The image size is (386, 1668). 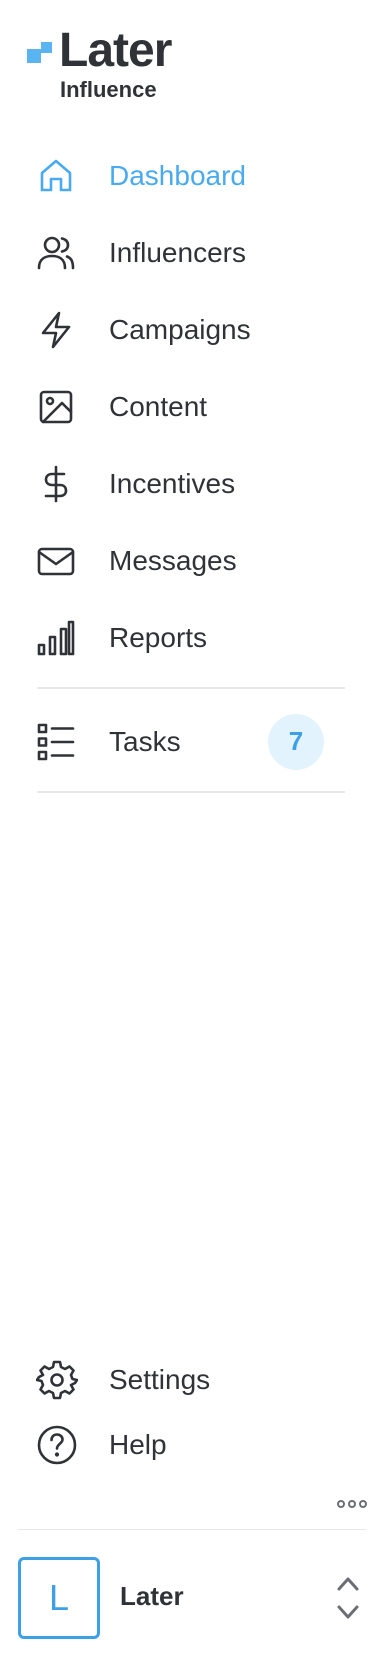 I want to click on account-name: Later, so click(x=152, y=1596).